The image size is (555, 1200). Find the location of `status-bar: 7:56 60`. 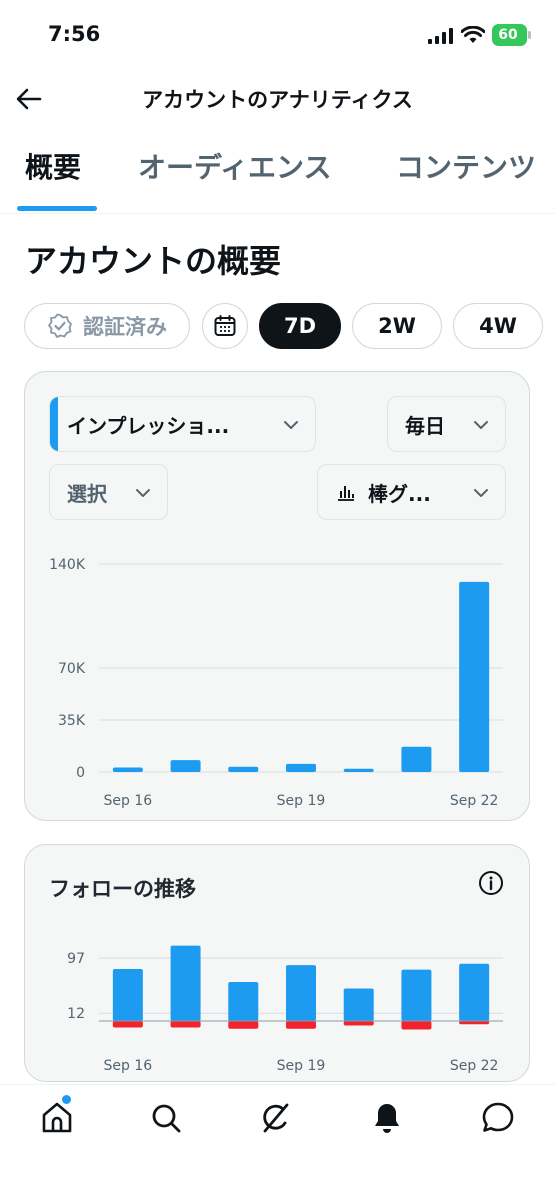

status-bar: 7:56 60 is located at coordinates (277, 35).